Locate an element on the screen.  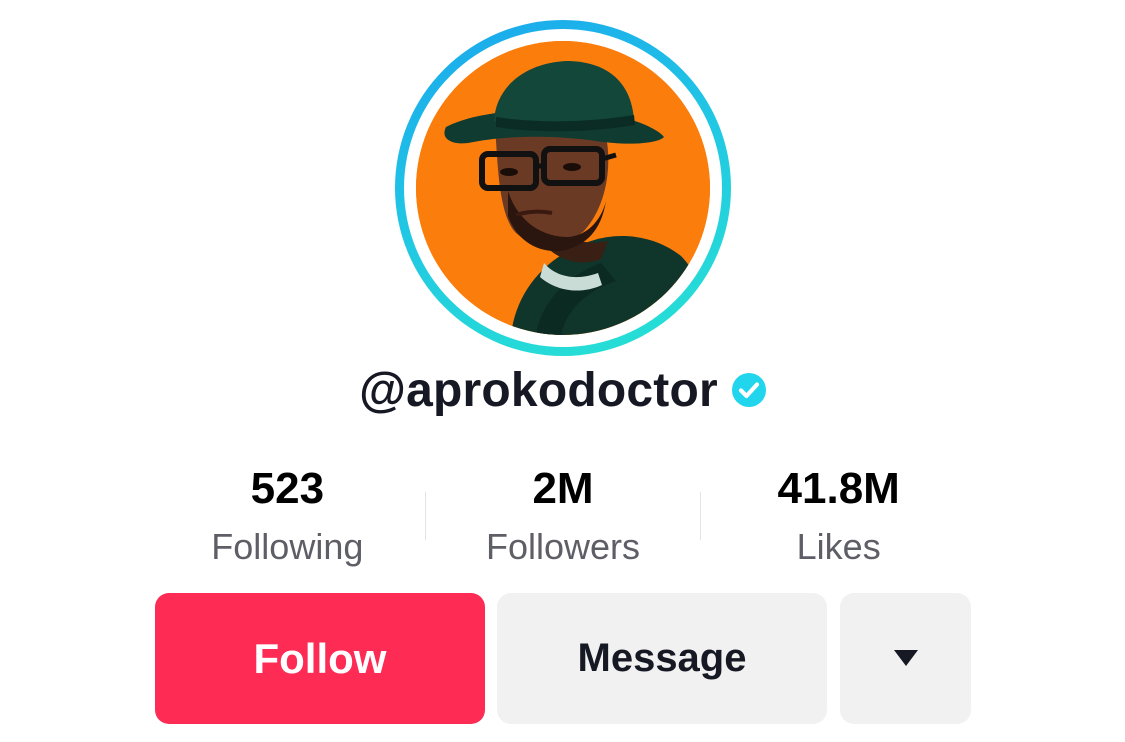
avatar-gap is located at coordinates (563, 188).